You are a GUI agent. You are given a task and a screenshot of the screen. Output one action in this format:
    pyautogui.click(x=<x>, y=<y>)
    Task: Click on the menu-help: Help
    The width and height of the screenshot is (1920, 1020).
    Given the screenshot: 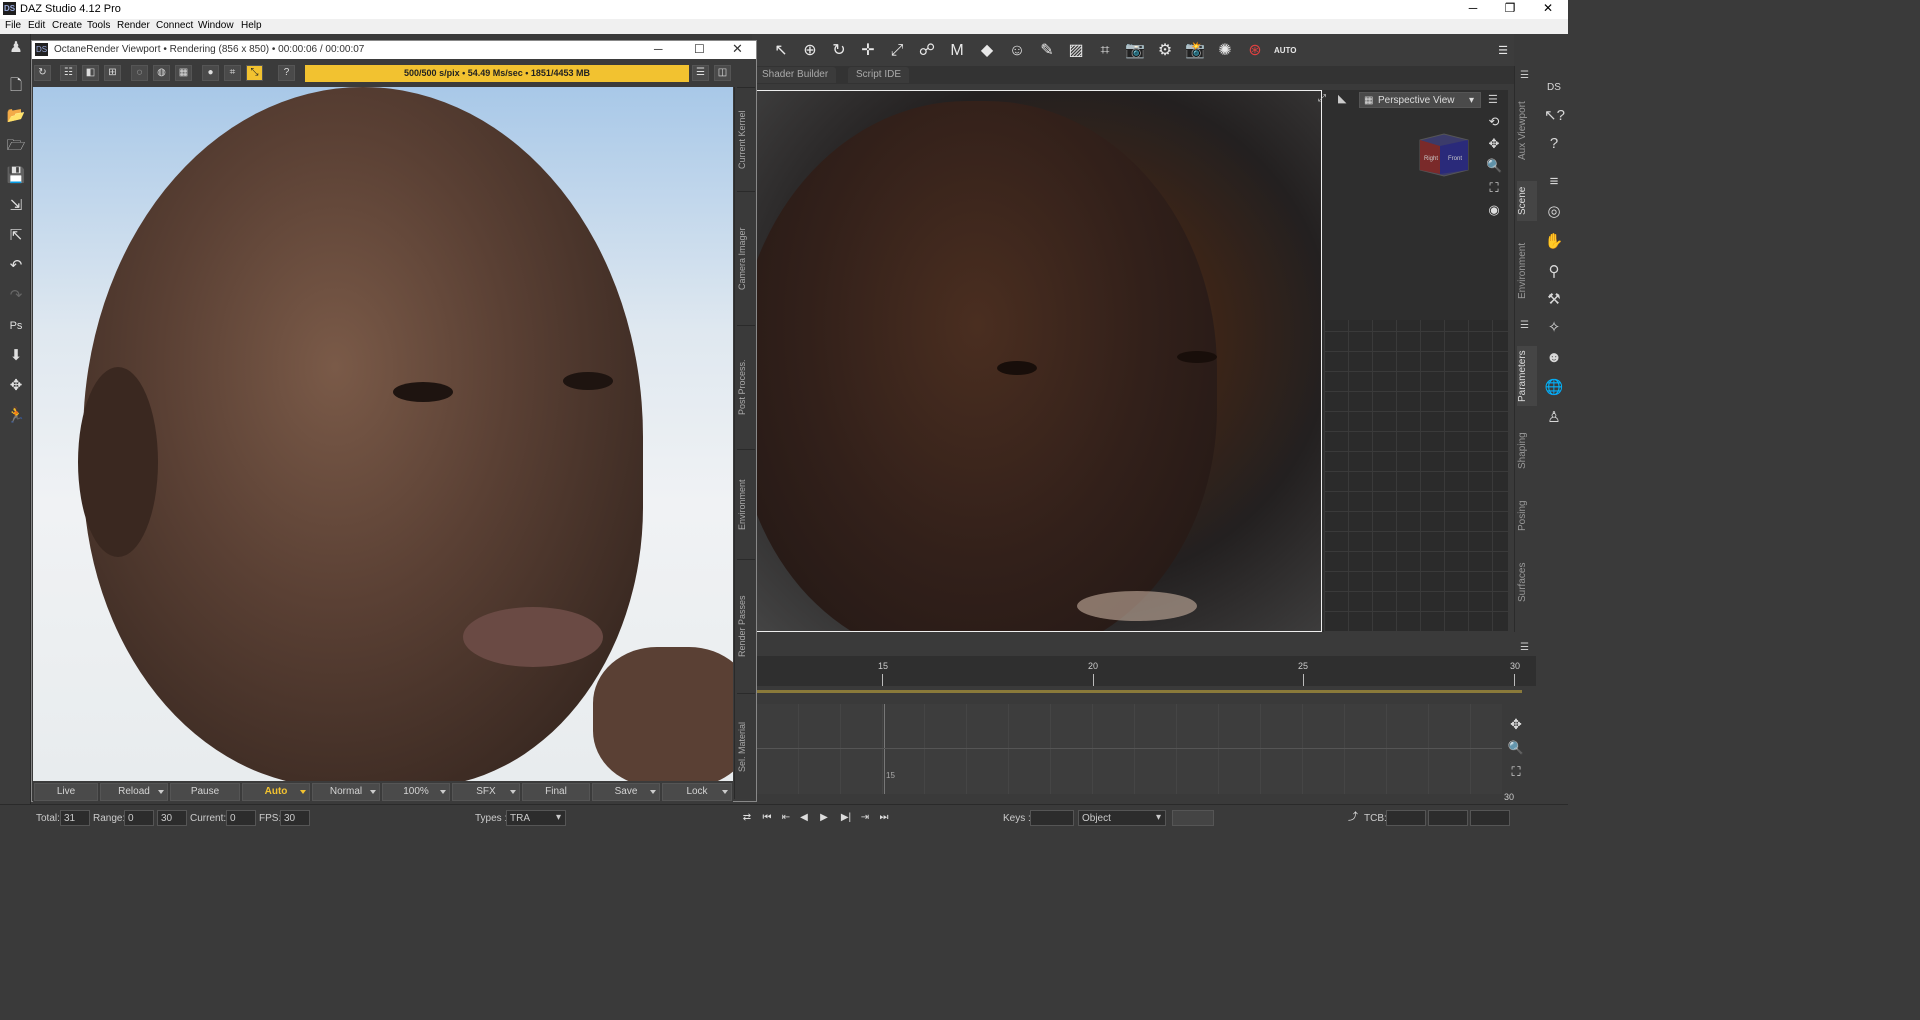 What is the action you would take?
    pyautogui.click(x=251, y=25)
    